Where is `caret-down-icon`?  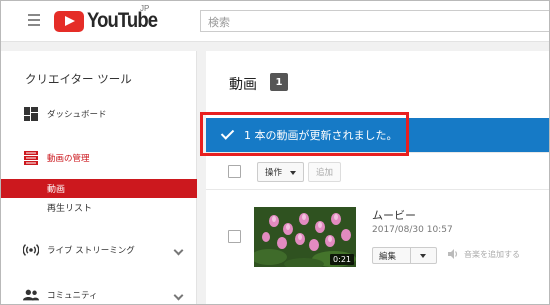 caret-down-icon is located at coordinates (293, 173).